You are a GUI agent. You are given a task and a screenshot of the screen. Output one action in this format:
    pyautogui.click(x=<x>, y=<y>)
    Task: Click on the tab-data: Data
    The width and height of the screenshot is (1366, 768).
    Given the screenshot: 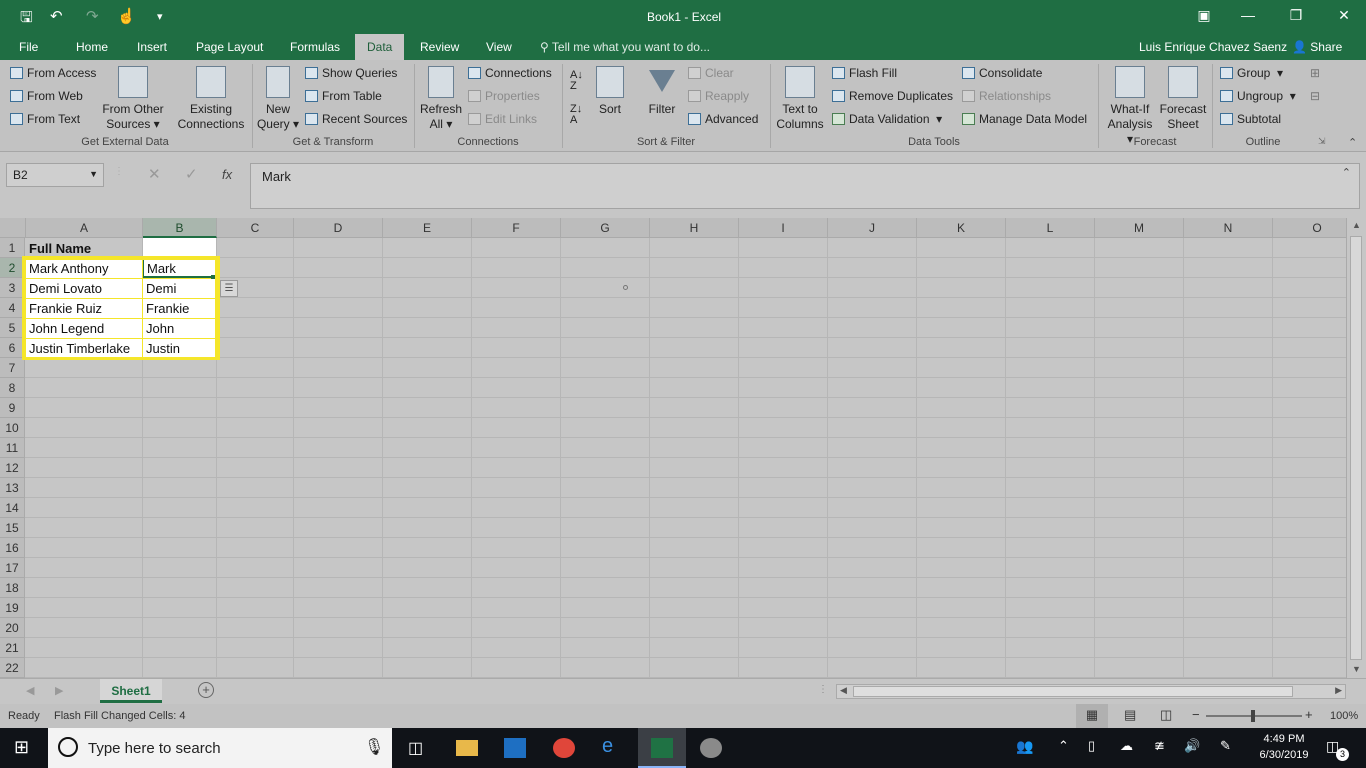 What is the action you would take?
    pyautogui.click(x=380, y=47)
    